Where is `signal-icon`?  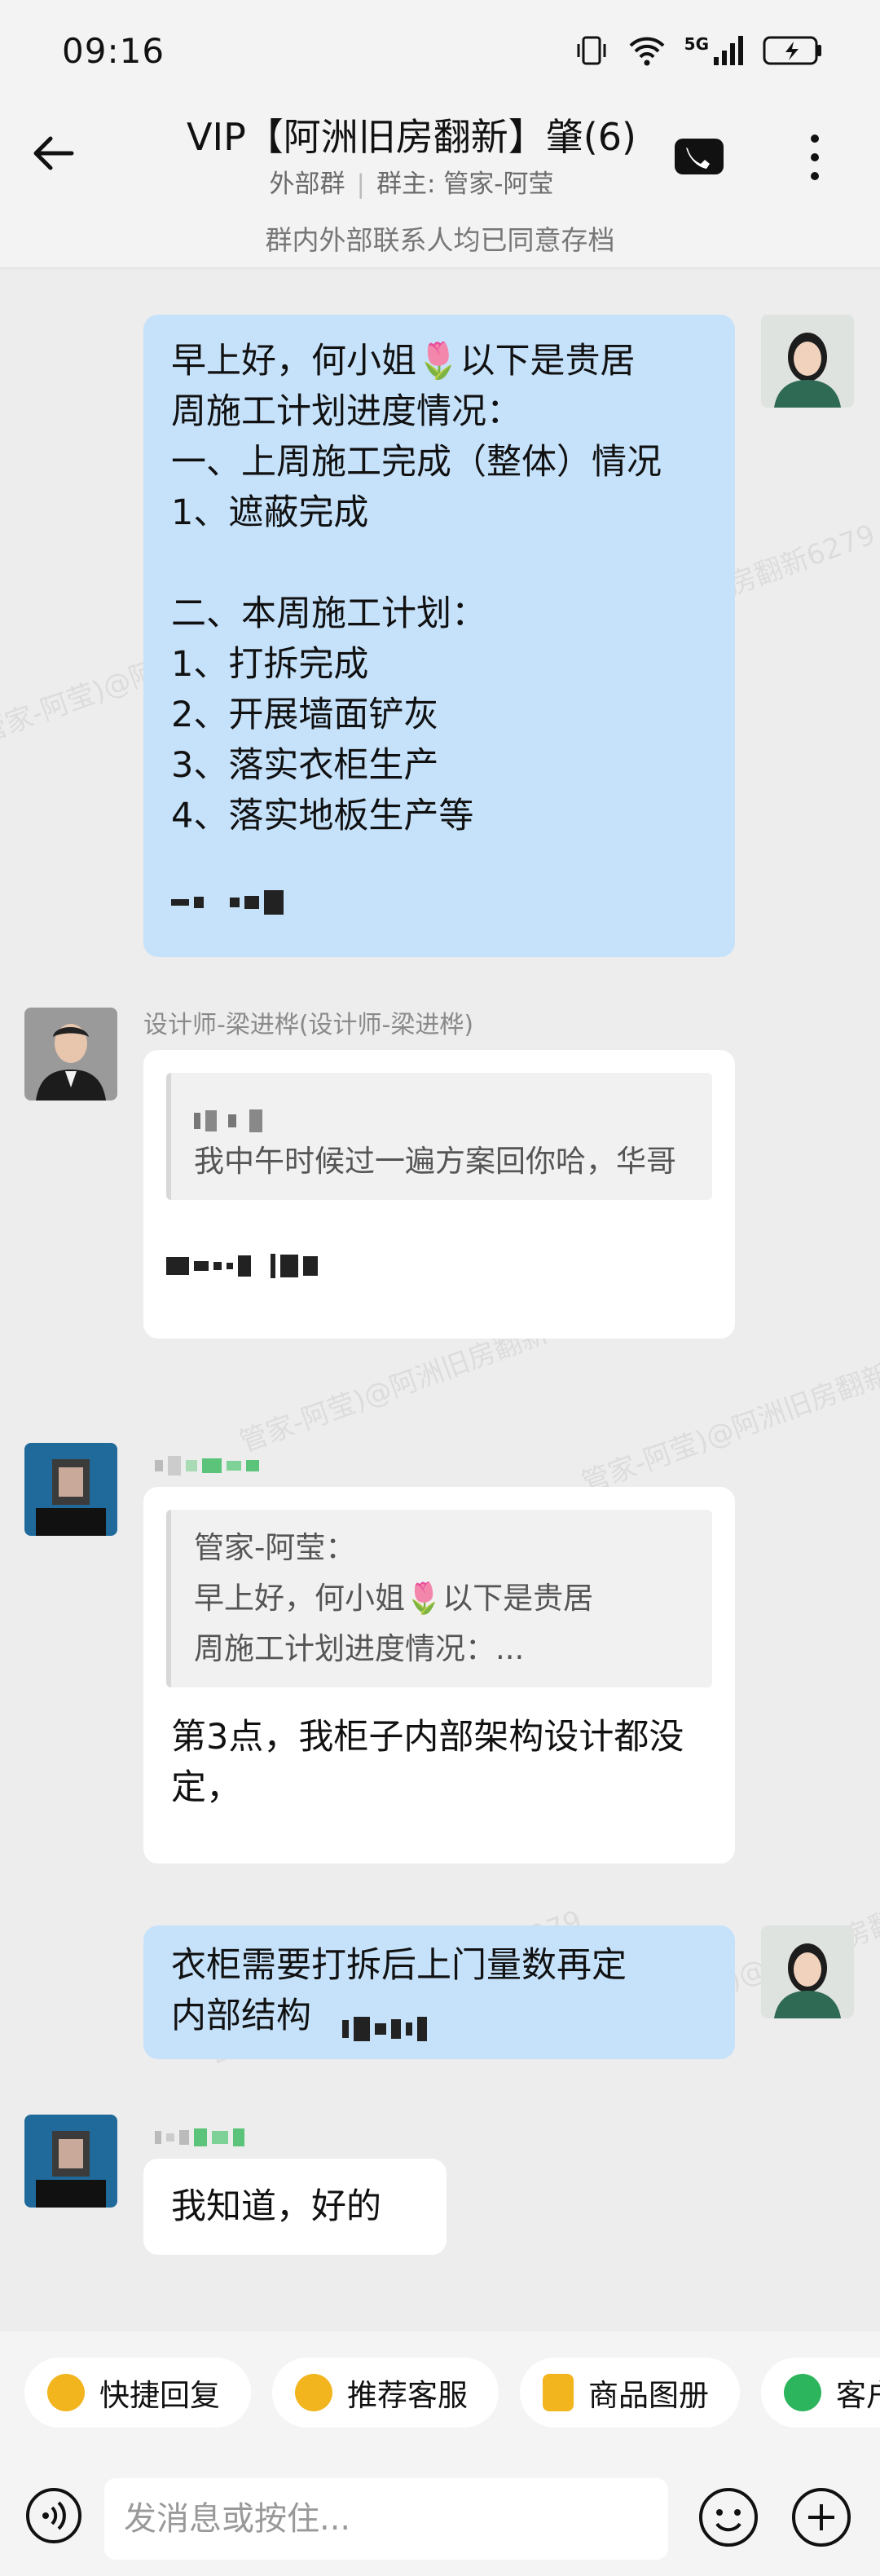 signal-icon is located at coordinates (728, 50).